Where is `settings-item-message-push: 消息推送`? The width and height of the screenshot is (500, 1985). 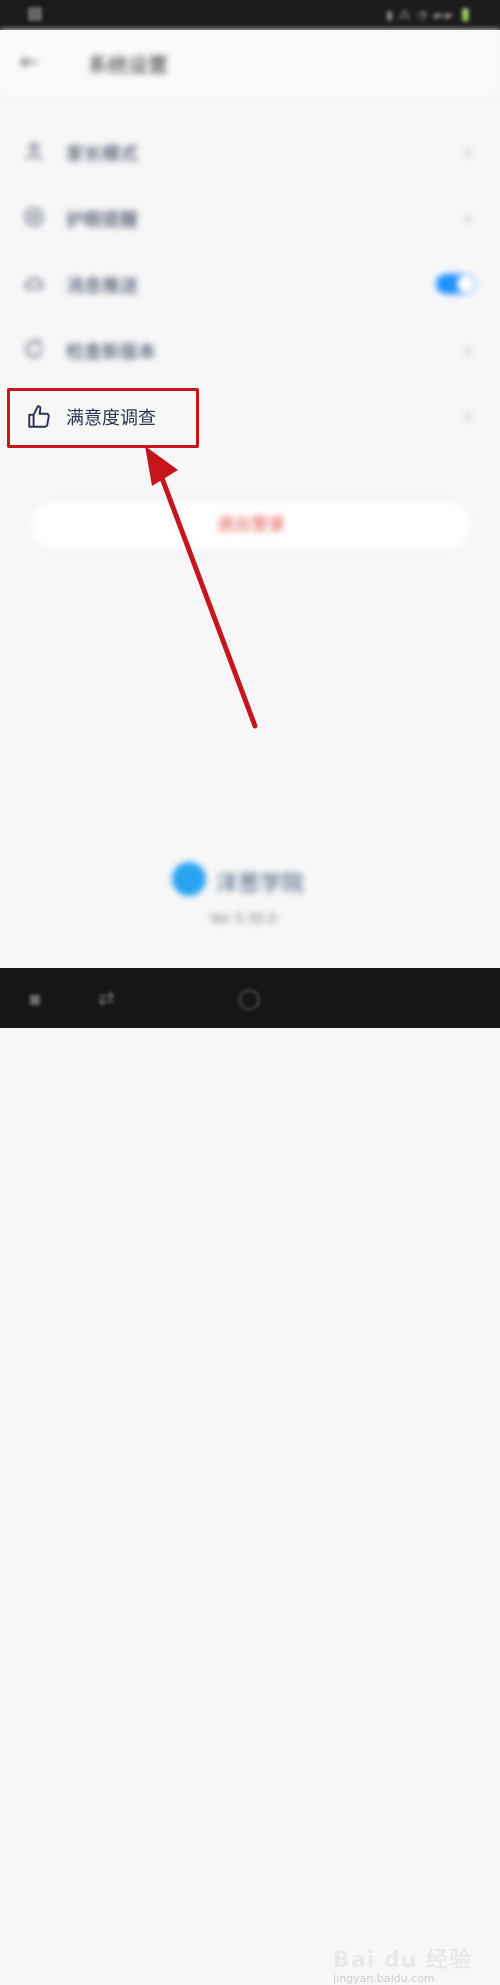 settings-item-message-push: 消息推送 is located at coordinates (250, 284).